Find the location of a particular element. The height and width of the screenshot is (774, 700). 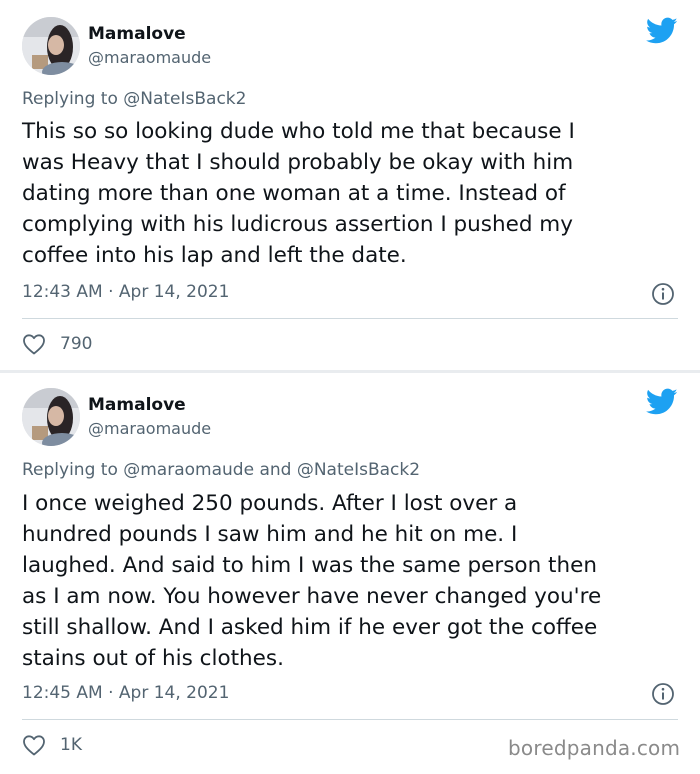

tweet-text-line: coffee into his lap and left the date. is located at coordinates (214, 255).